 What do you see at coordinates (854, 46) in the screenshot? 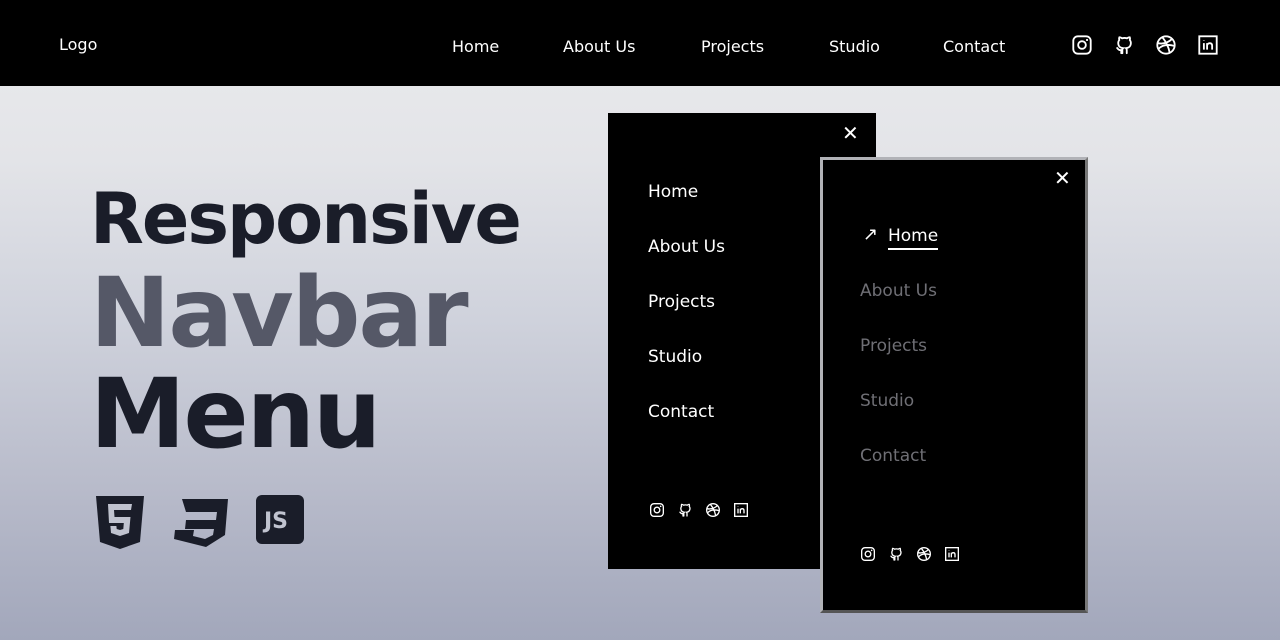
I see `nav-studio: Studio` at bounding box center [854, 46].